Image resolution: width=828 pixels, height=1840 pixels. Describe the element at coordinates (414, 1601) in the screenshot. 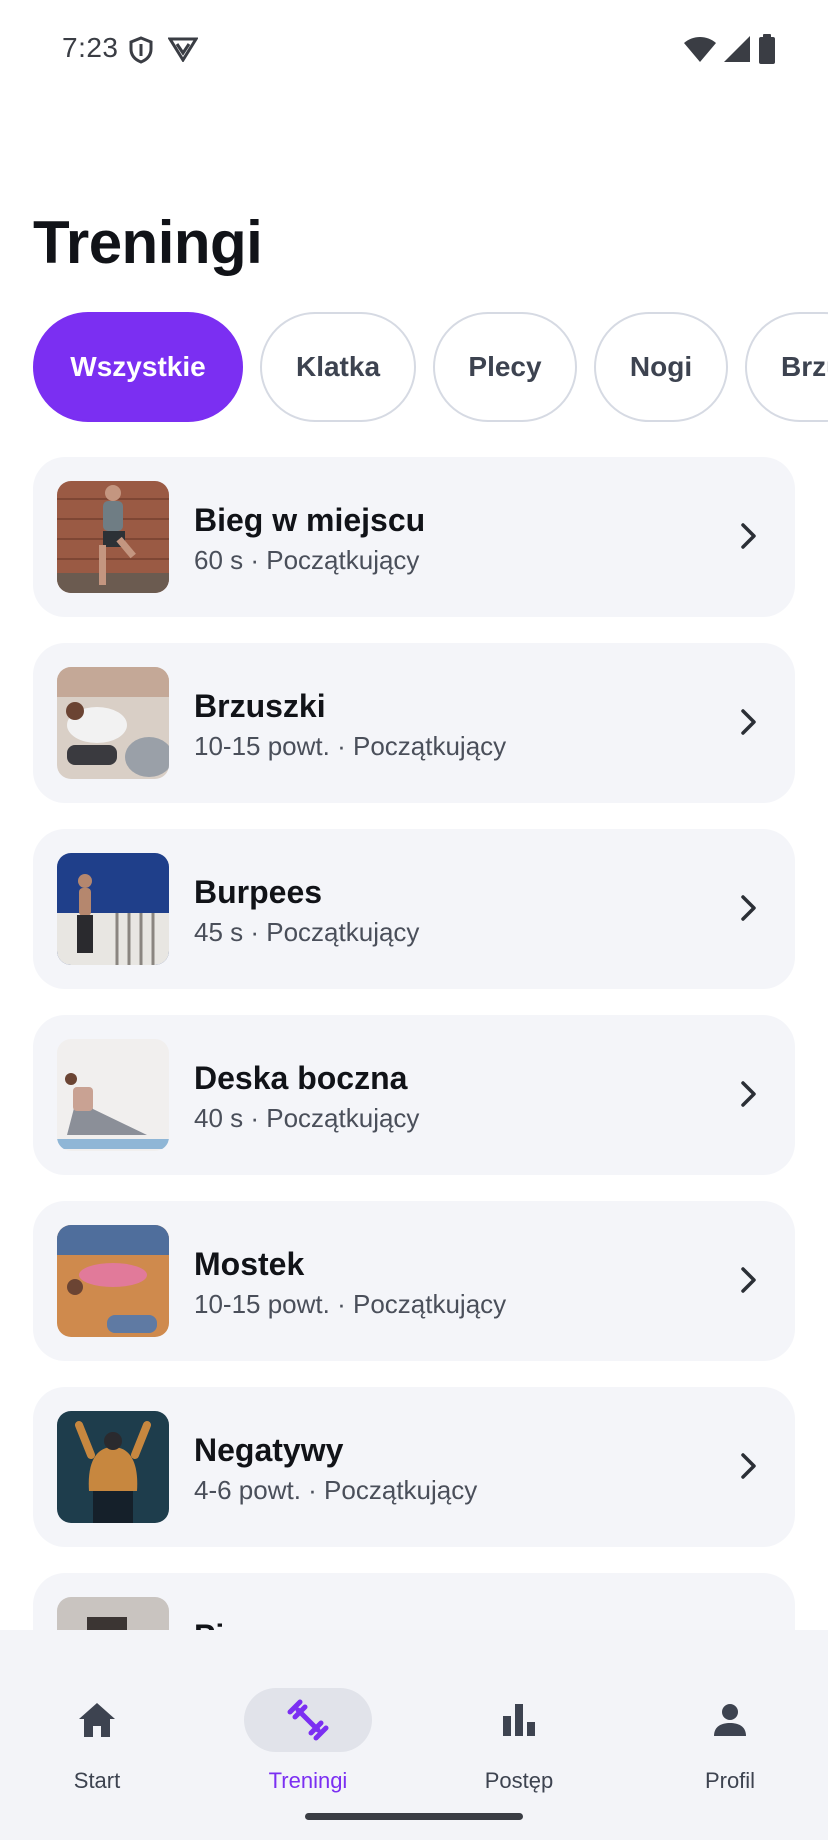

I see `workout-card: Pi` at that location.